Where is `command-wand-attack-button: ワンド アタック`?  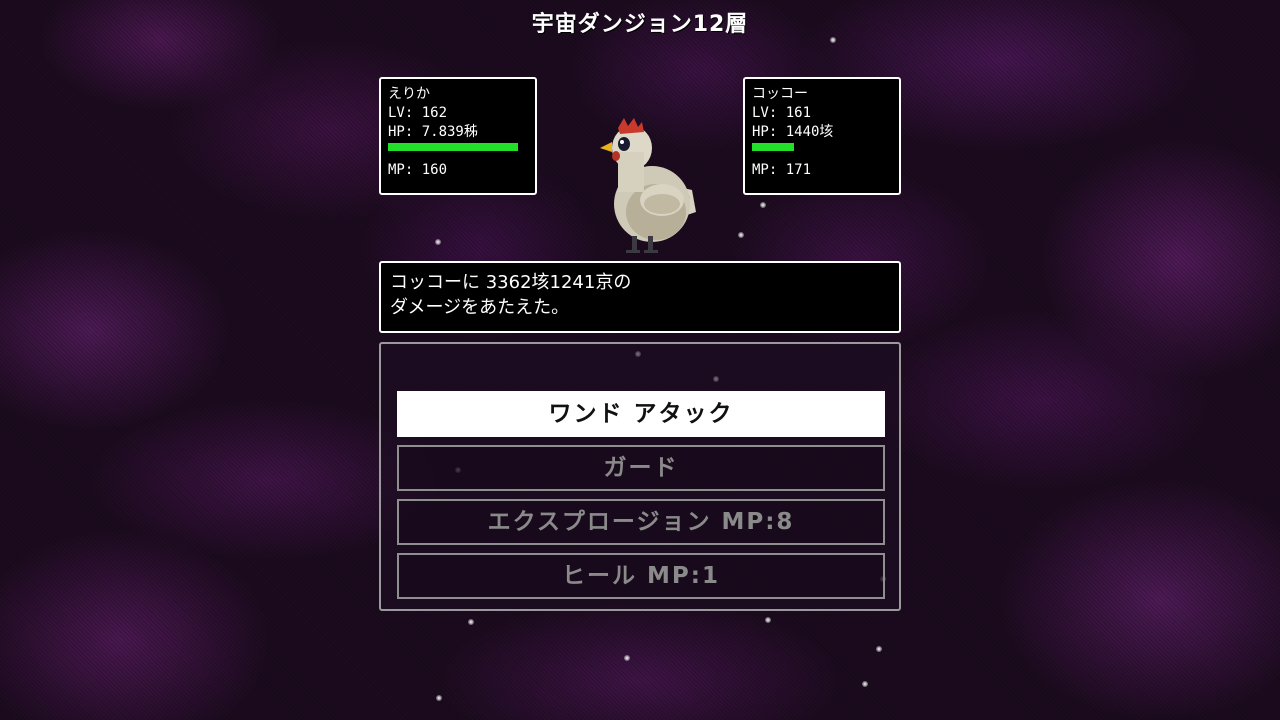 command-wand-attack-button: ワンド アタック is located at coordinates (641, 414).